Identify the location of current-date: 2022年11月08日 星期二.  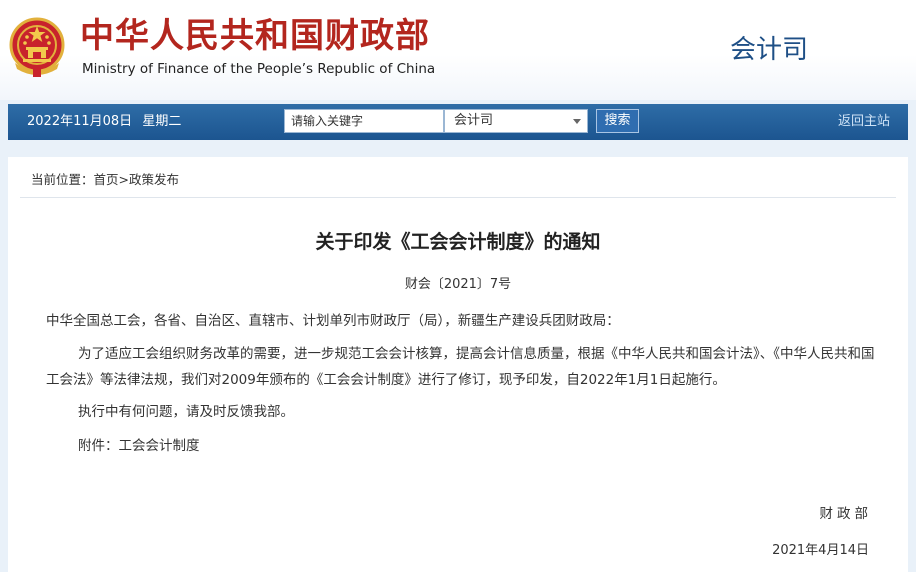
(107, 122).